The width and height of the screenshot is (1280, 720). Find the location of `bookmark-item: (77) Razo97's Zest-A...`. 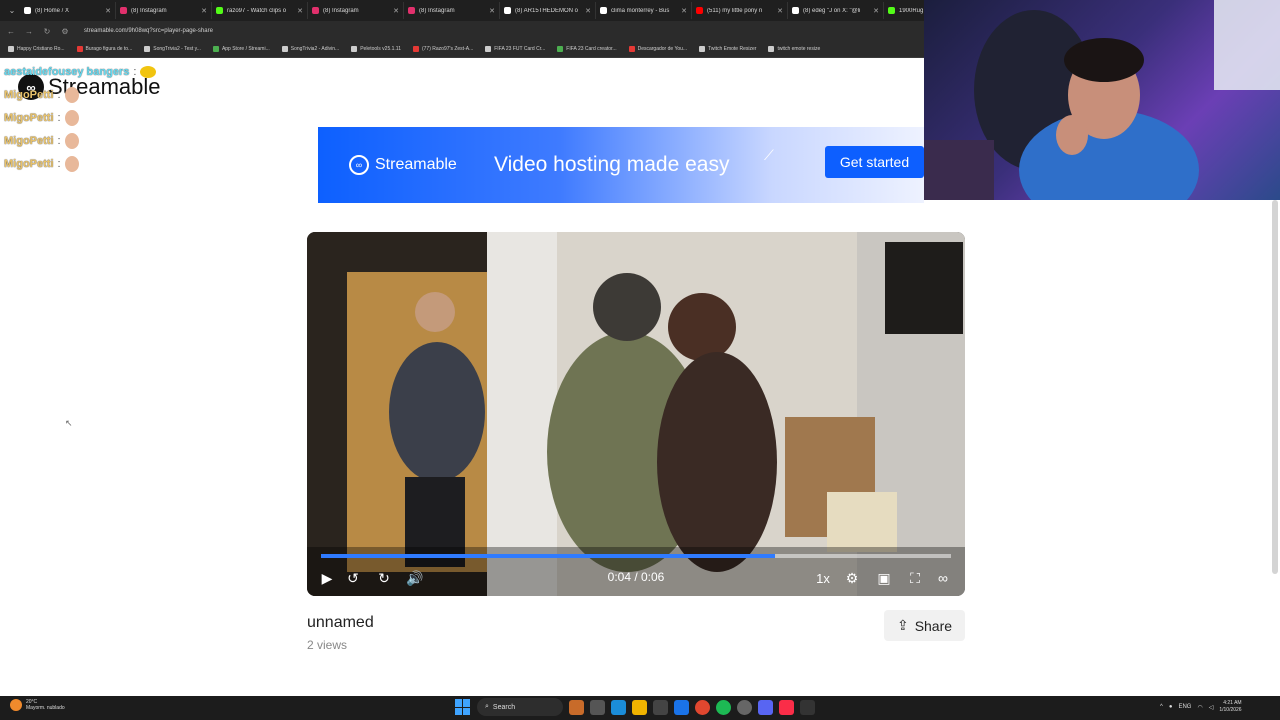

bookmark-item: (77) Razo97's Zest-A... is located at coordinates (442, 49).